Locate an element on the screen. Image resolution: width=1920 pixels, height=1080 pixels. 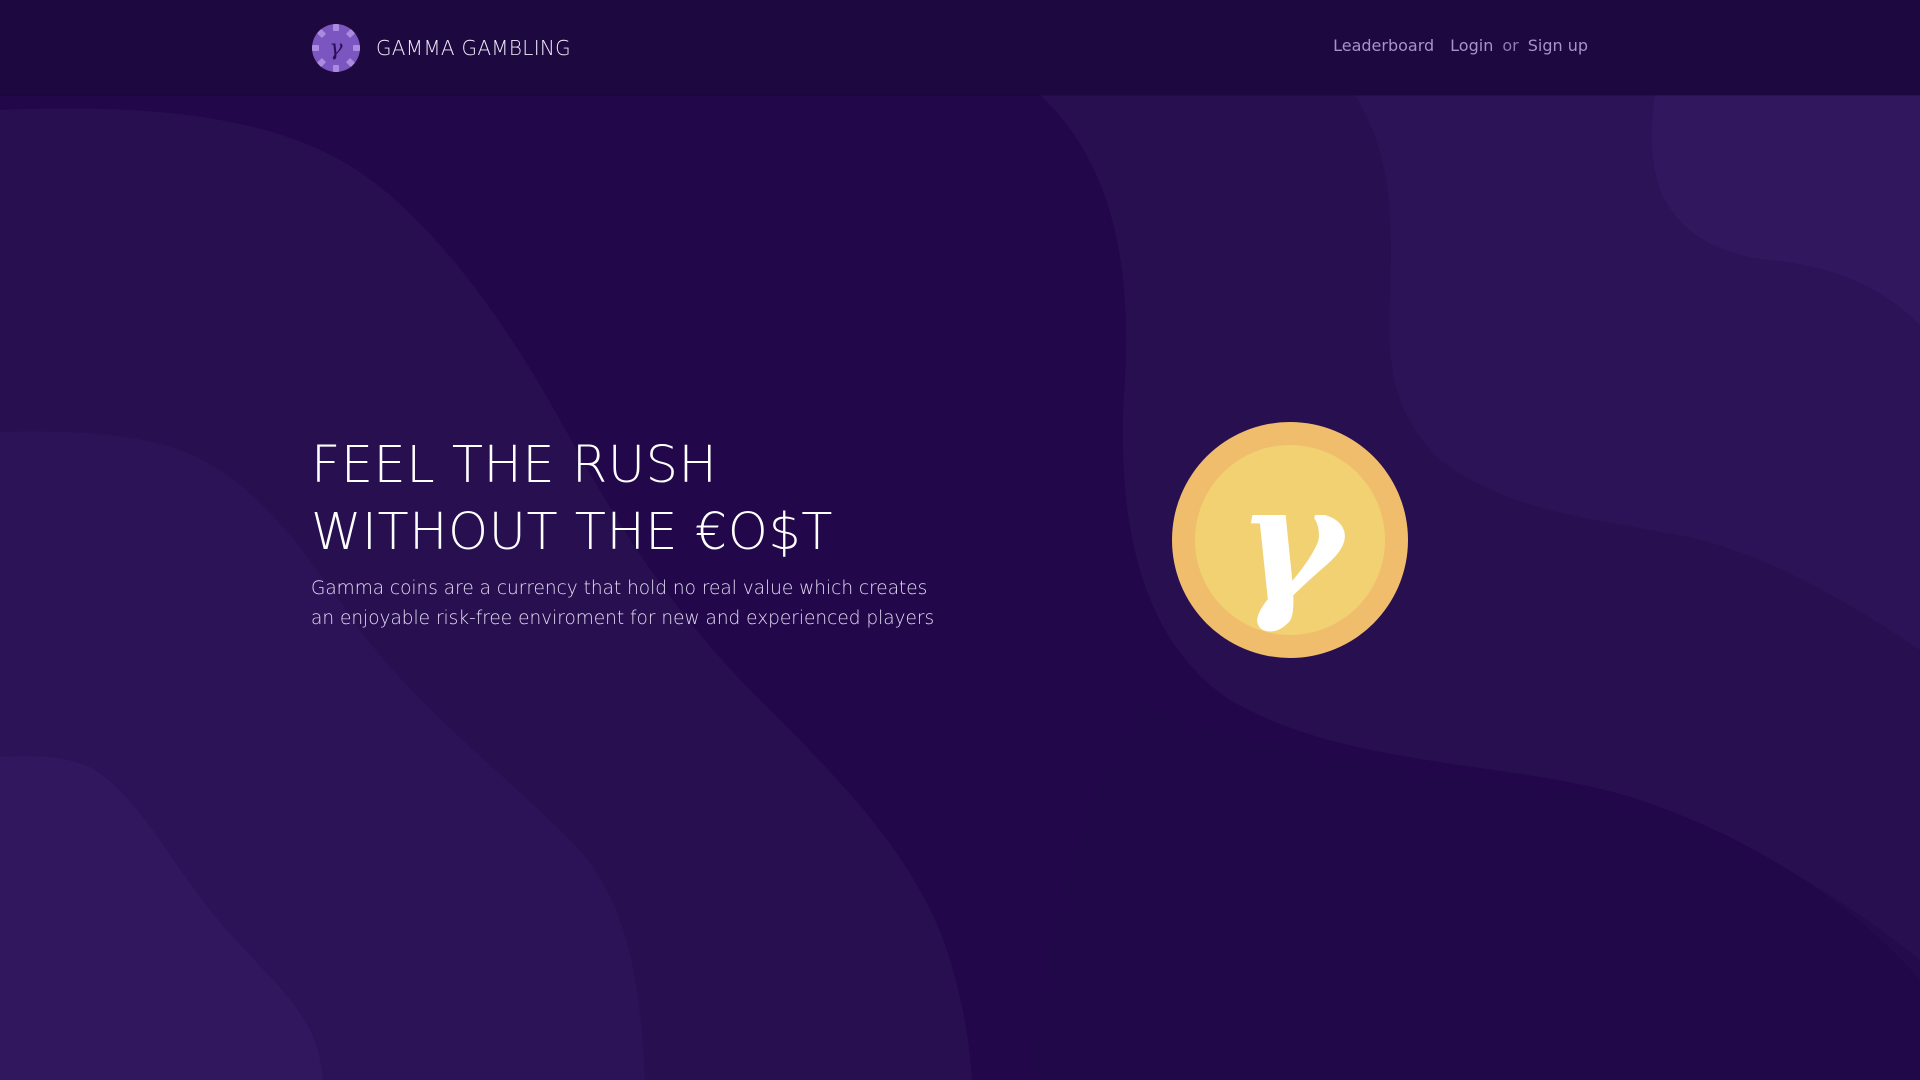
brand-home-link: γ GAMMA GAMBLING is located at coordinates (441, 48).